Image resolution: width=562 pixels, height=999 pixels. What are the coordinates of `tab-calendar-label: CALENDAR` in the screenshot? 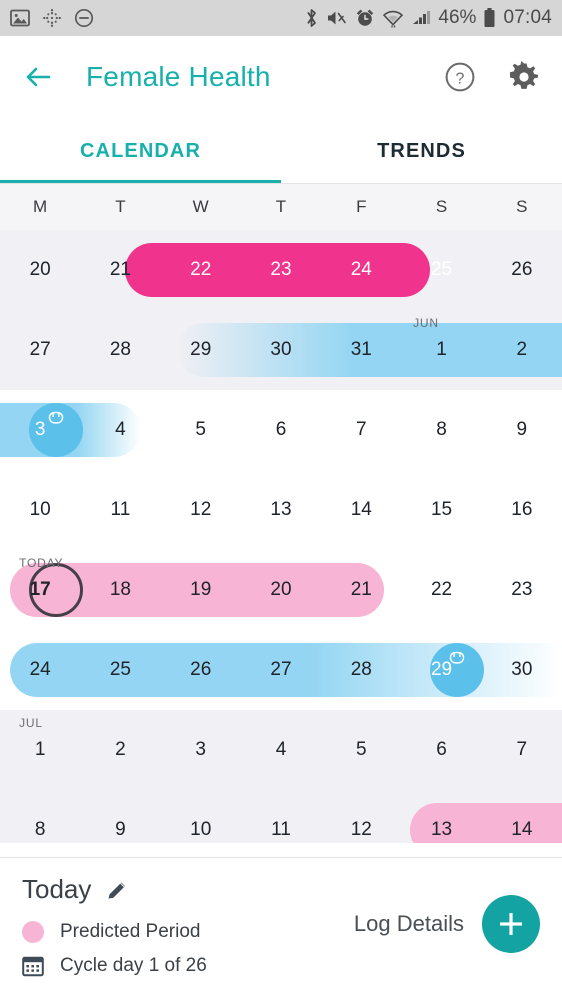 It's located at (140, 150).